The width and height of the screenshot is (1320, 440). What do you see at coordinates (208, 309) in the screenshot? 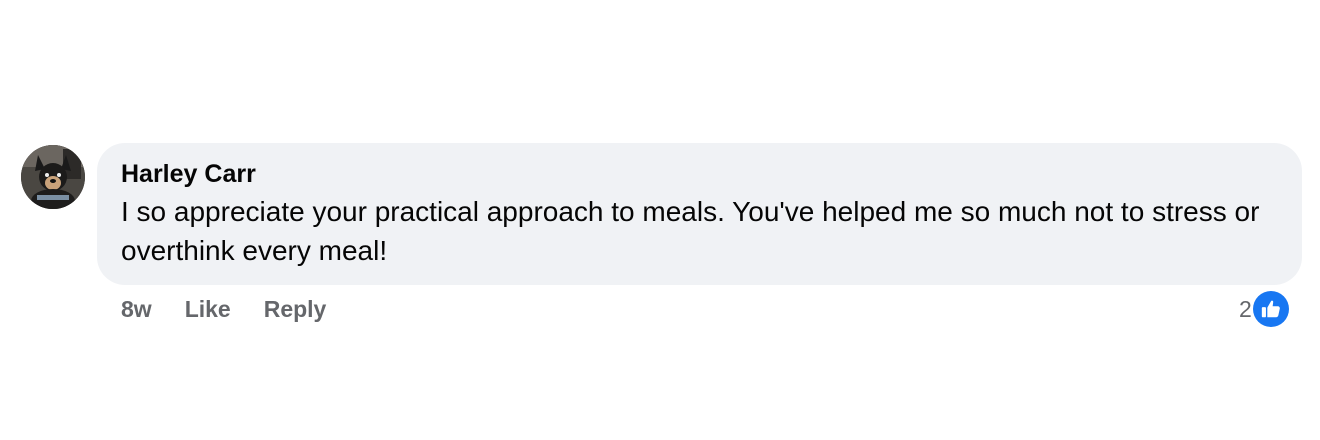
I see `like-button: Like` at bounding box center [208, 309].